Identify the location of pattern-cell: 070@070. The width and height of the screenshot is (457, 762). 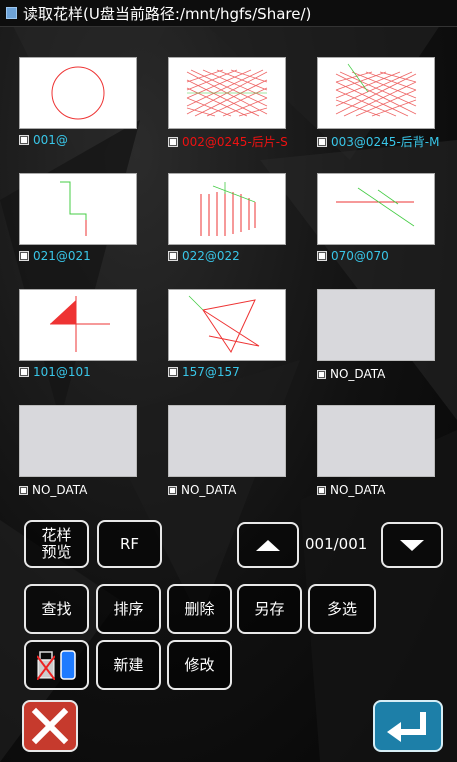
(387, 231).